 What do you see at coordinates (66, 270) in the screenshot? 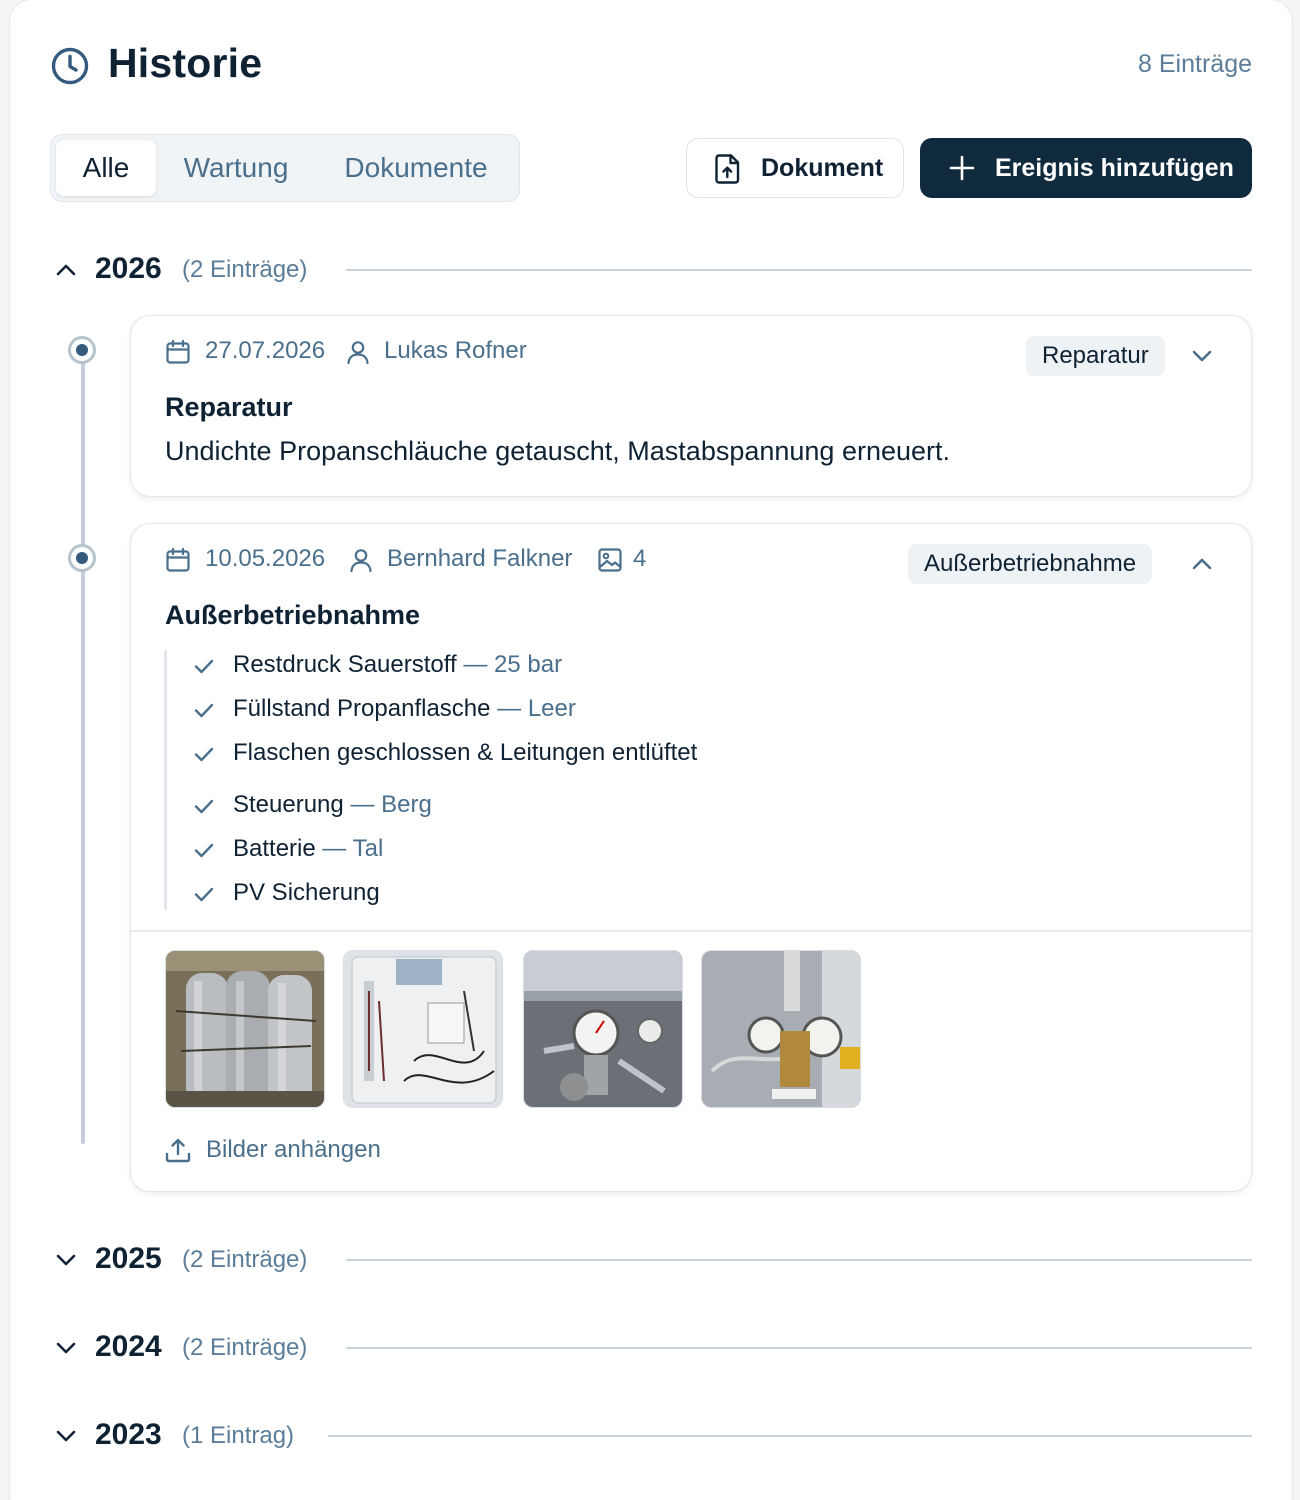
I see `year-2026-chevron-up-icon` at bounding box center [66, 270].